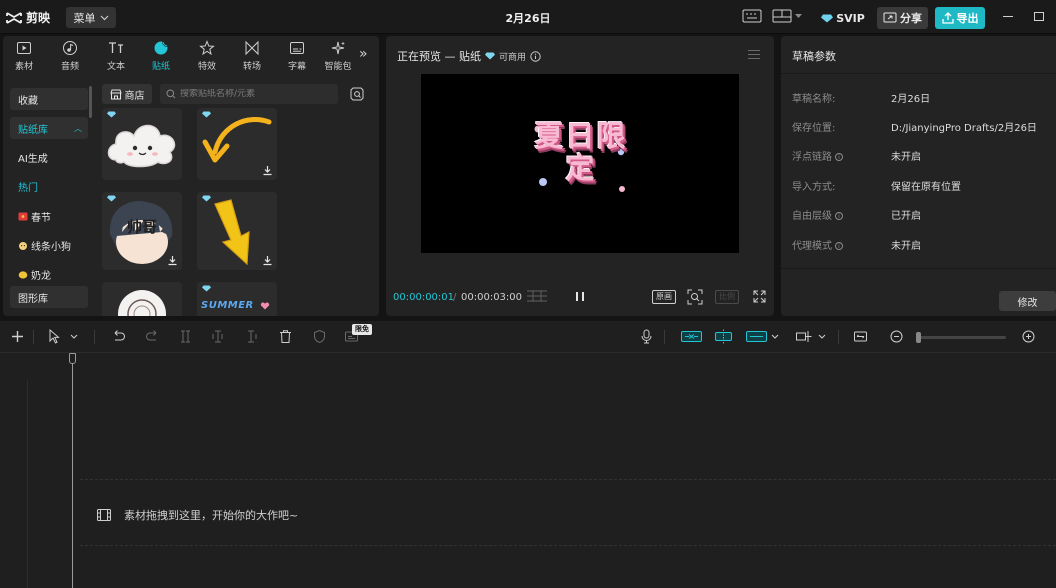 This screenshot has width=1056, height=588. Describe the element at coordinates (28, 188) in the screenshot. I see `category-label: 热门` at that location.